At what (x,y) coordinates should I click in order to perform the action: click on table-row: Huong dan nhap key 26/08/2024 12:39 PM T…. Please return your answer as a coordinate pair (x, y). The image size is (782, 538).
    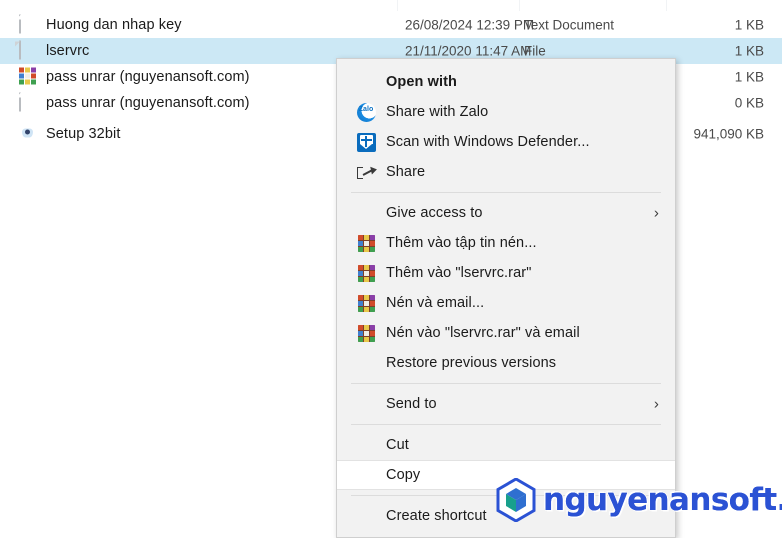
    Looking at the image, I should click on (391, 25).